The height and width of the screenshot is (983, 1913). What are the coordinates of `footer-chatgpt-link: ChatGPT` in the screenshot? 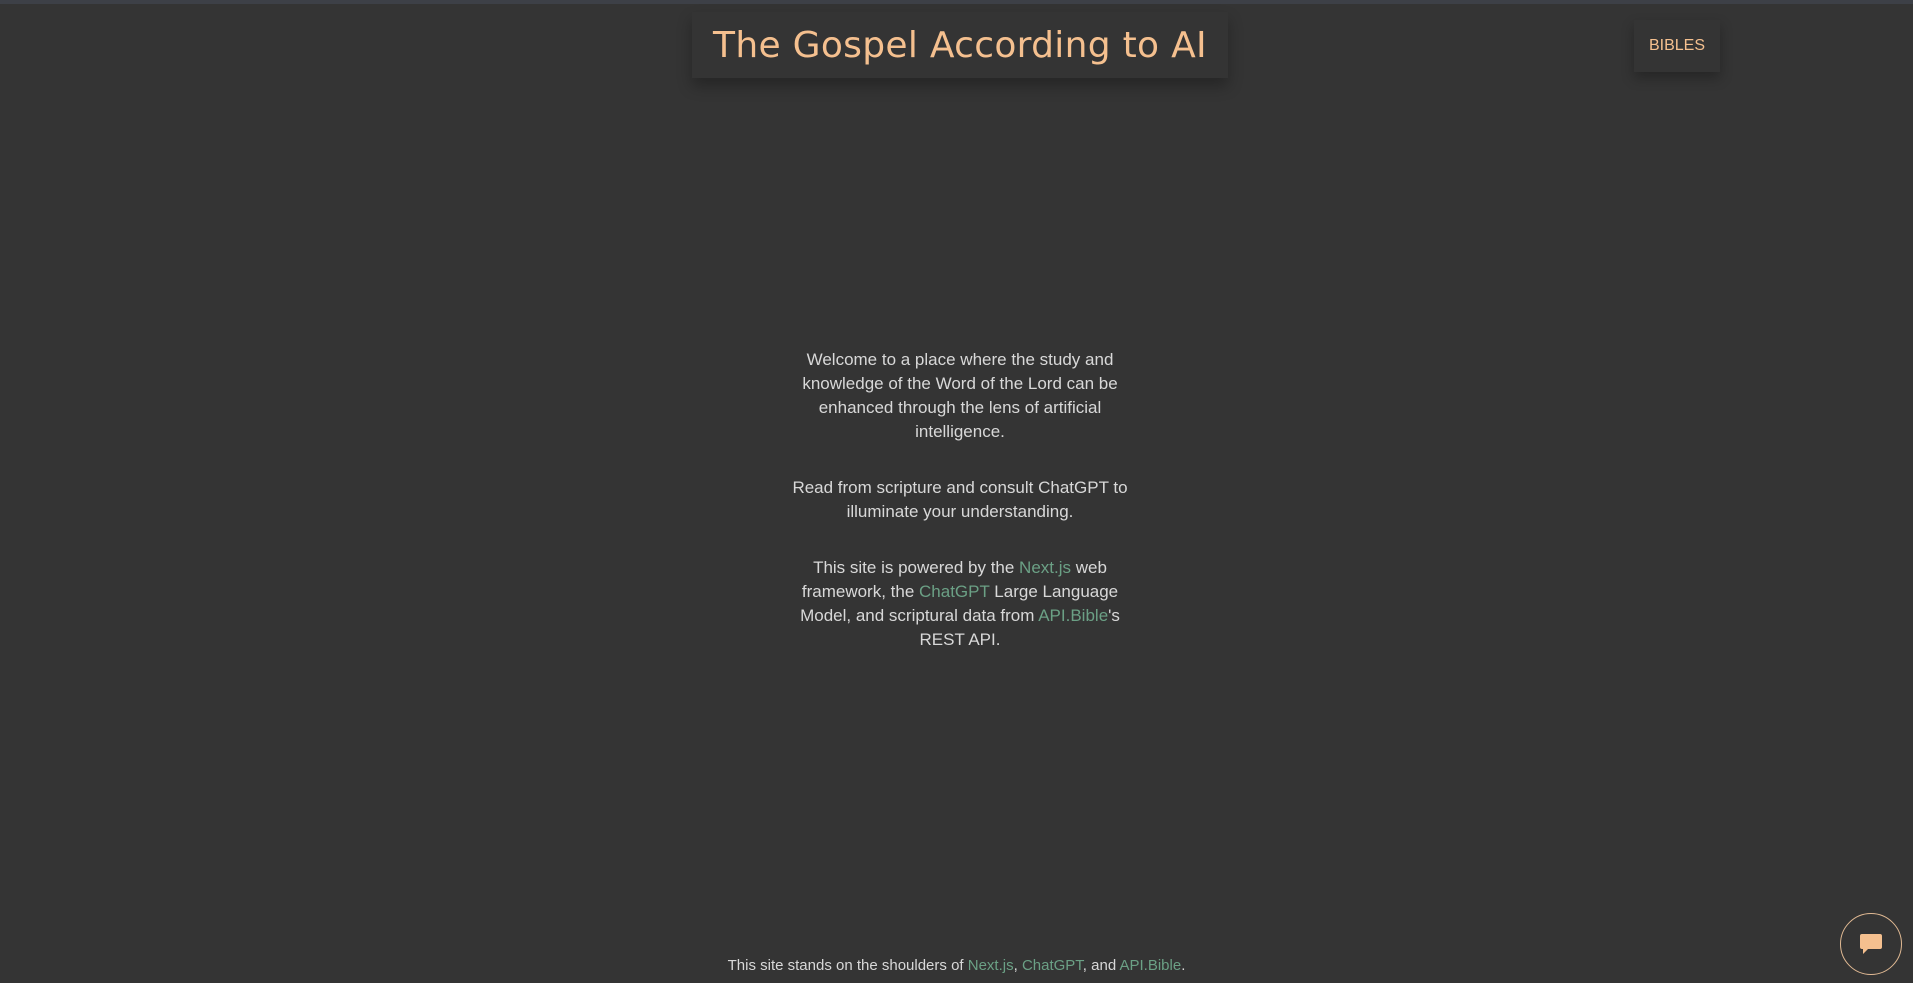 It's located at (1052, 965).